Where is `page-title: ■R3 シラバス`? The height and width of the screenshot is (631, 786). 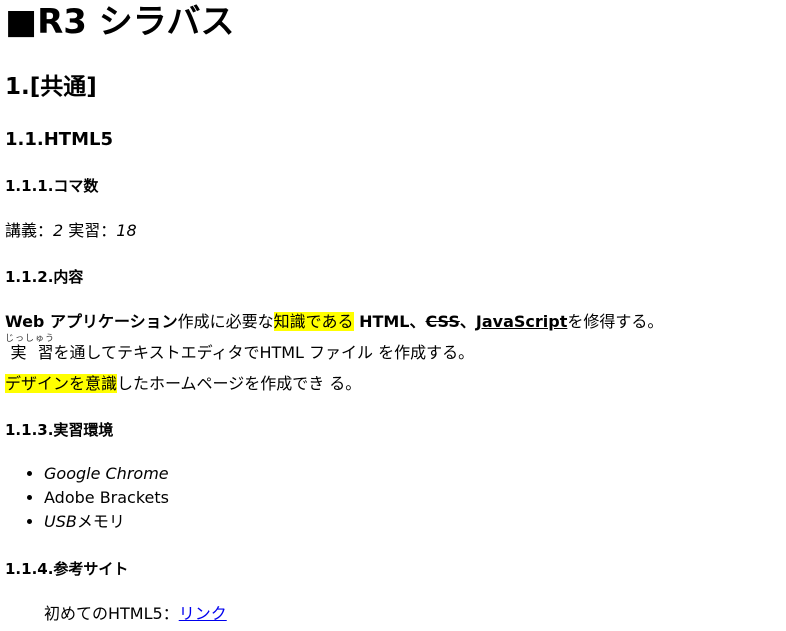 page-title: ■R3 シラバス is located at coordinates (120, 22).